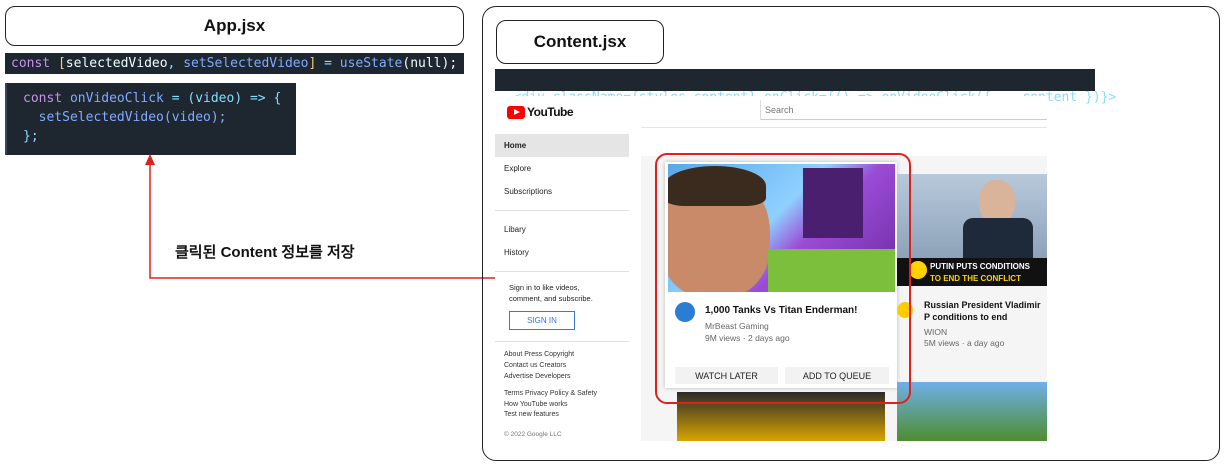  Describe the element at coordinates (903, 110) in the screenshot. I see `search-input: Search` at that location.